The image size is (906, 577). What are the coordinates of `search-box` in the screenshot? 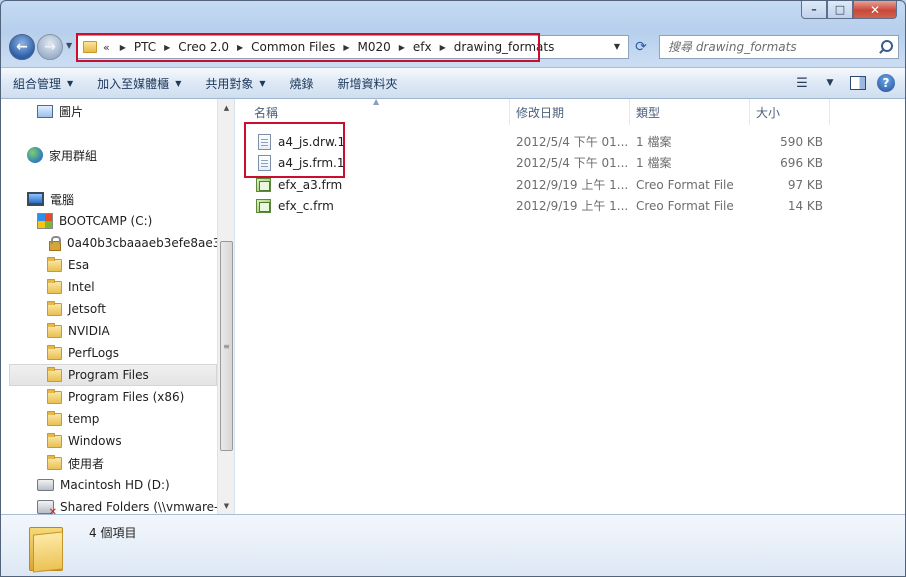 It's located at (779, 47).